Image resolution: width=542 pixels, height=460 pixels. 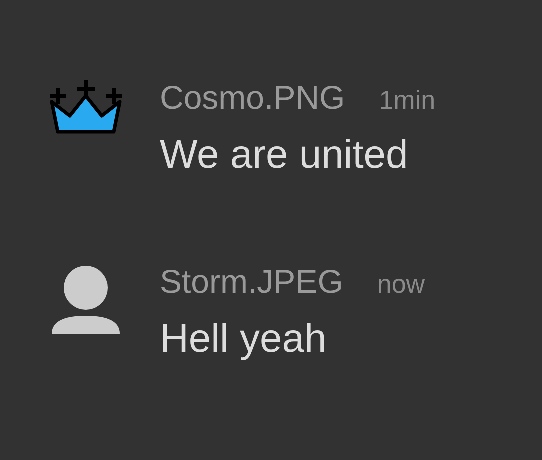 I want to click on timestamp: now, so click(x=401, y=284).